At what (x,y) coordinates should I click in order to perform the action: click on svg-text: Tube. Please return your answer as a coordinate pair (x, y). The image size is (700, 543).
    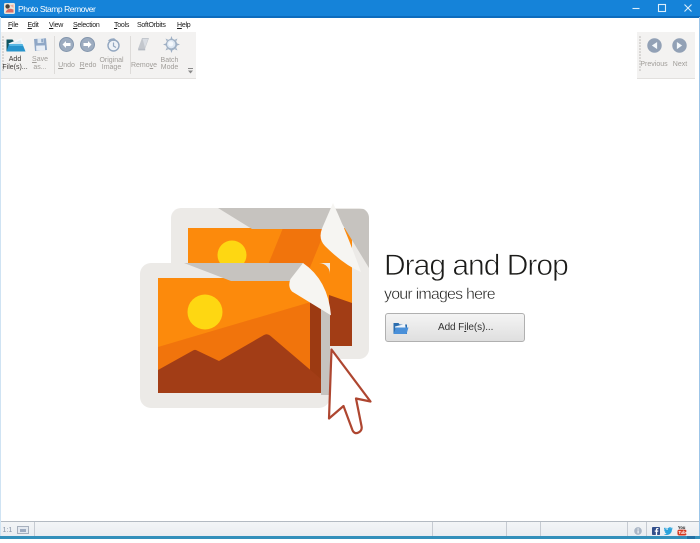
    Looking at the image, I should click on (682, 532).